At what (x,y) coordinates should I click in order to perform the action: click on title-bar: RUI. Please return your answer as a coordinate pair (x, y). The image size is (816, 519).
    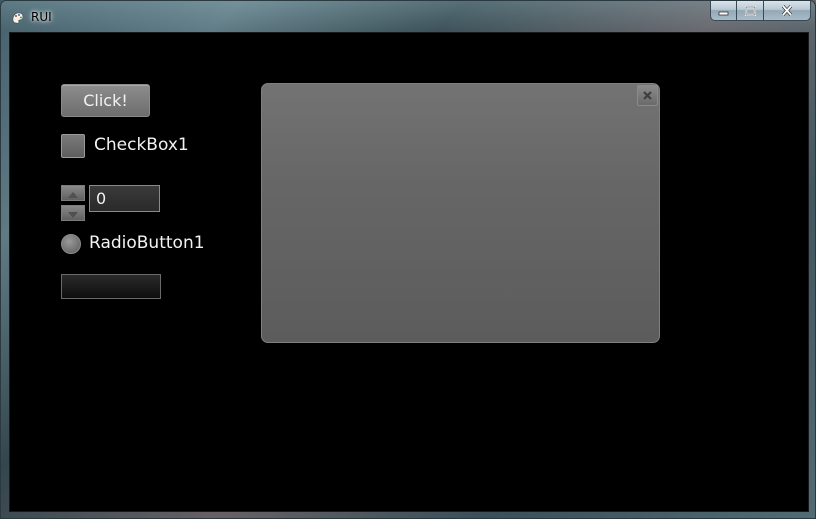
    Looking at the image, I should click on (408, 17).